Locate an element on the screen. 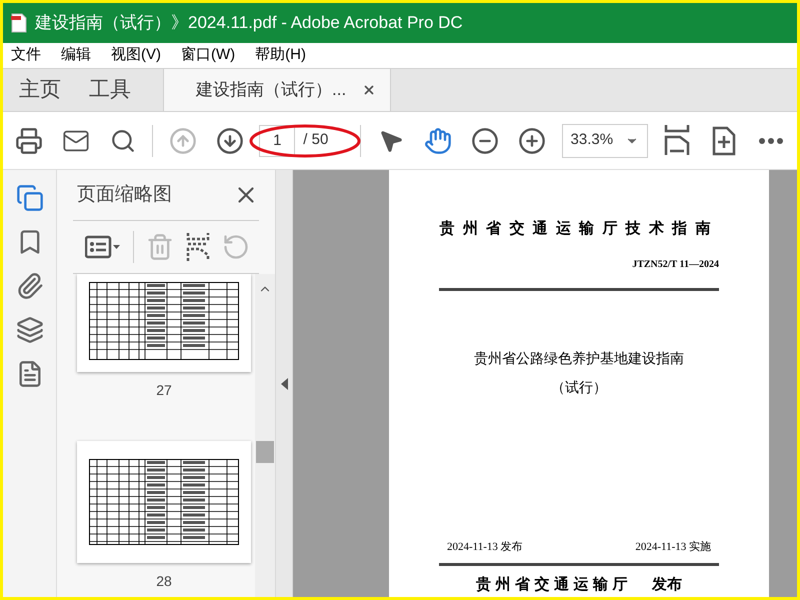 The height and width of the screenshot is (600, 800). page-number: 27 is located at coordinates (164, 390).